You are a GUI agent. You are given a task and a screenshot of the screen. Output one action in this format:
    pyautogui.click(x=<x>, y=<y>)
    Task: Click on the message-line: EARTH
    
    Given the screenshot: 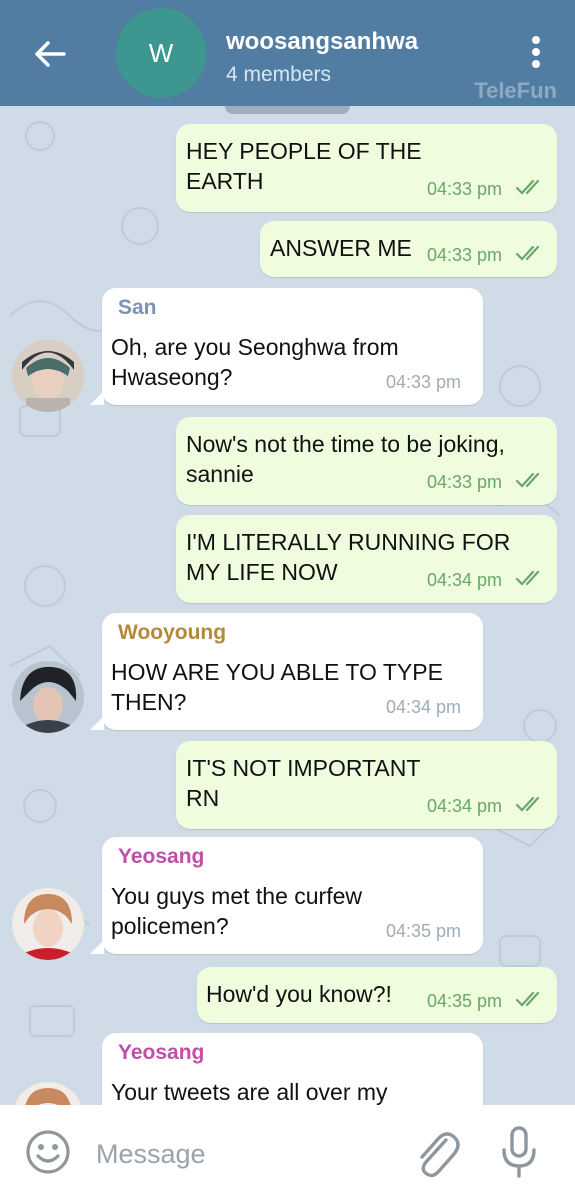 What is the action you would take?
    pyautogui.click(x=225, y=181)
    